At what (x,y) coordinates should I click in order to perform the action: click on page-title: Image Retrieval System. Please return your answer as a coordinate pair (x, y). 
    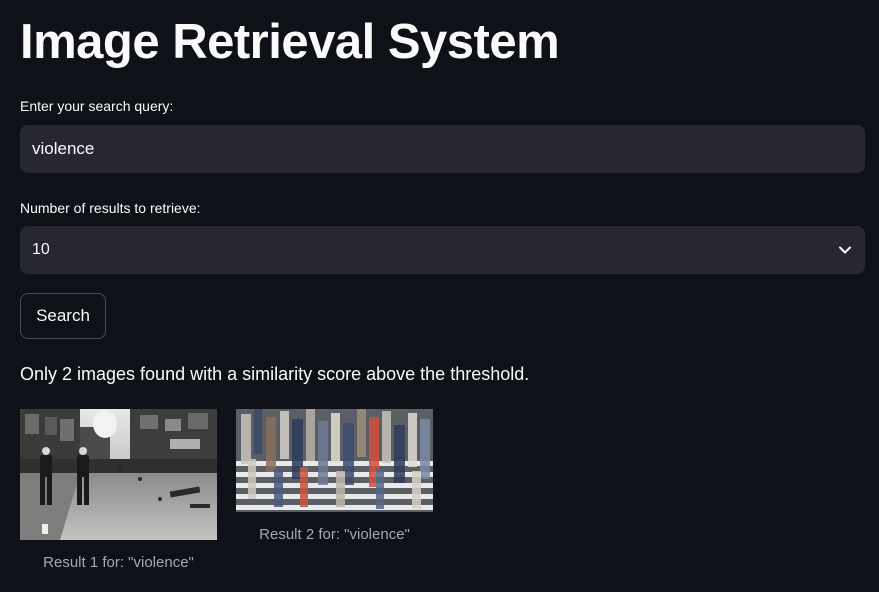
    Looking at the image, I should click on (290, 42).